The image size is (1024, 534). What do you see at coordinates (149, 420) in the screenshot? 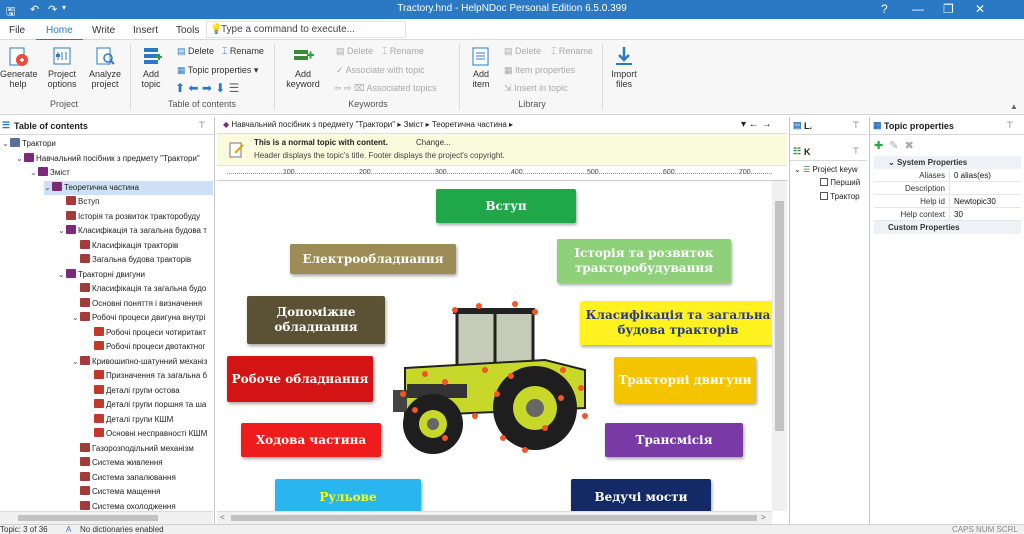
I see `toc-item: Деталі групи КШМ` at bounding box center [149, 420].